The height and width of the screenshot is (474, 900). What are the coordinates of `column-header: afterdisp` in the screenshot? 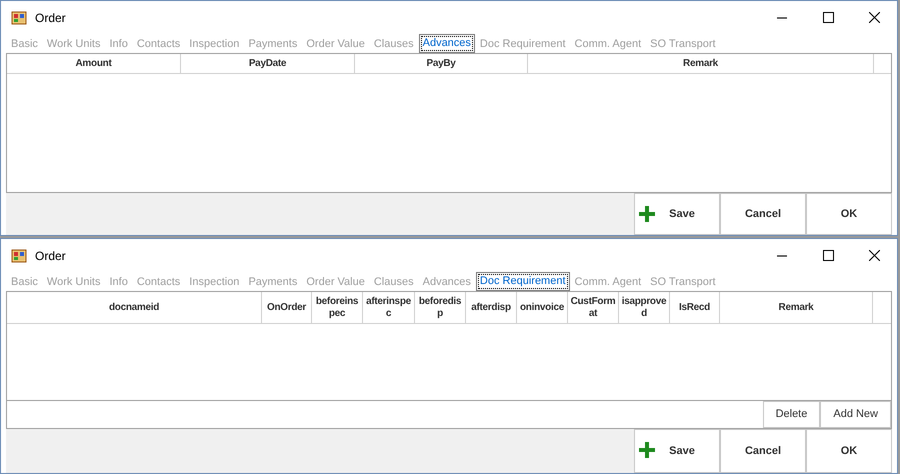 It's located at (491, 307).